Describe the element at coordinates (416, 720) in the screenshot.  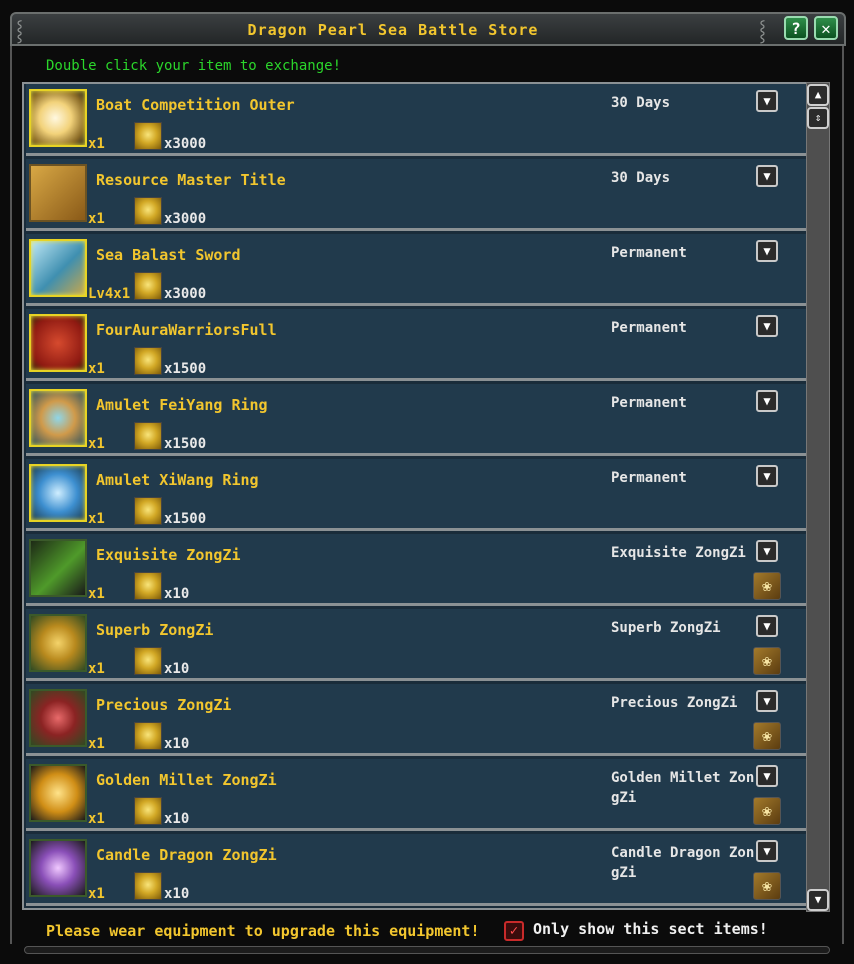
I see `item-row: Precious ZongZi x1 x10 Precious ZongZi ▼ ❀` at that location.